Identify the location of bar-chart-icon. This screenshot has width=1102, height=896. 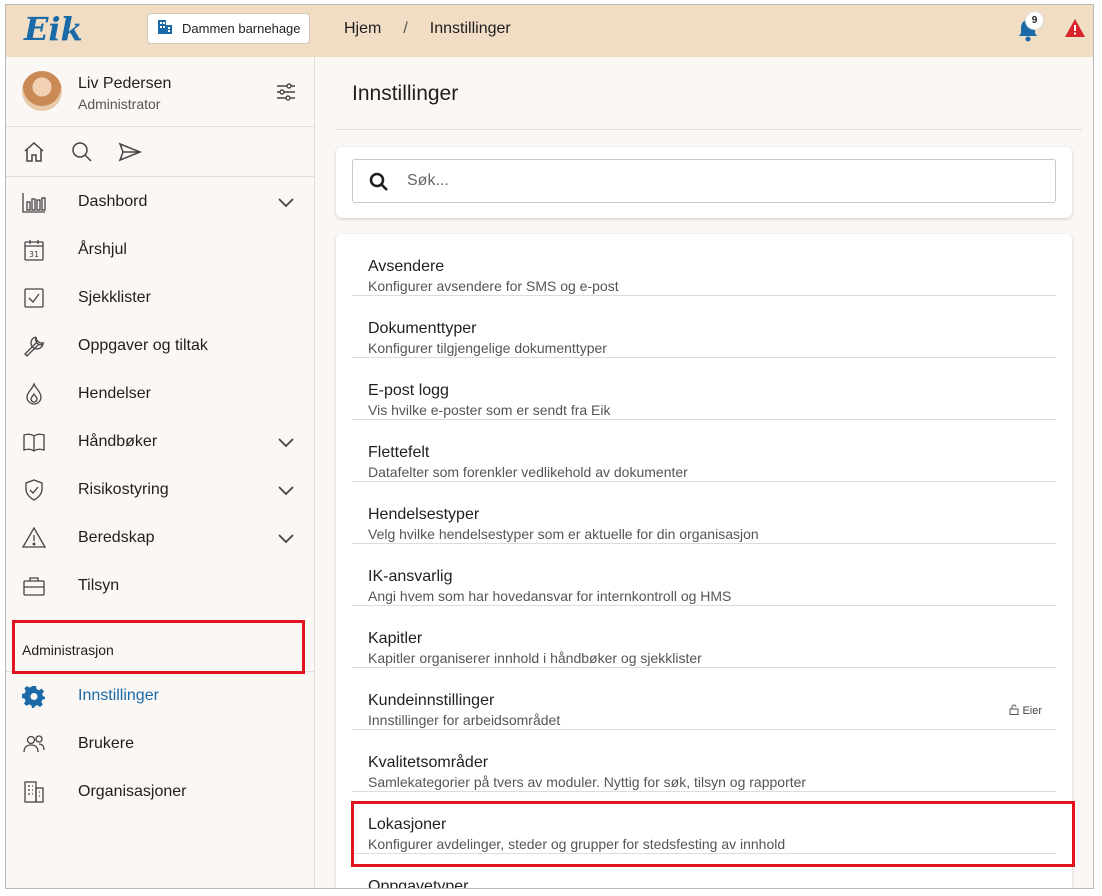
(34, 202).